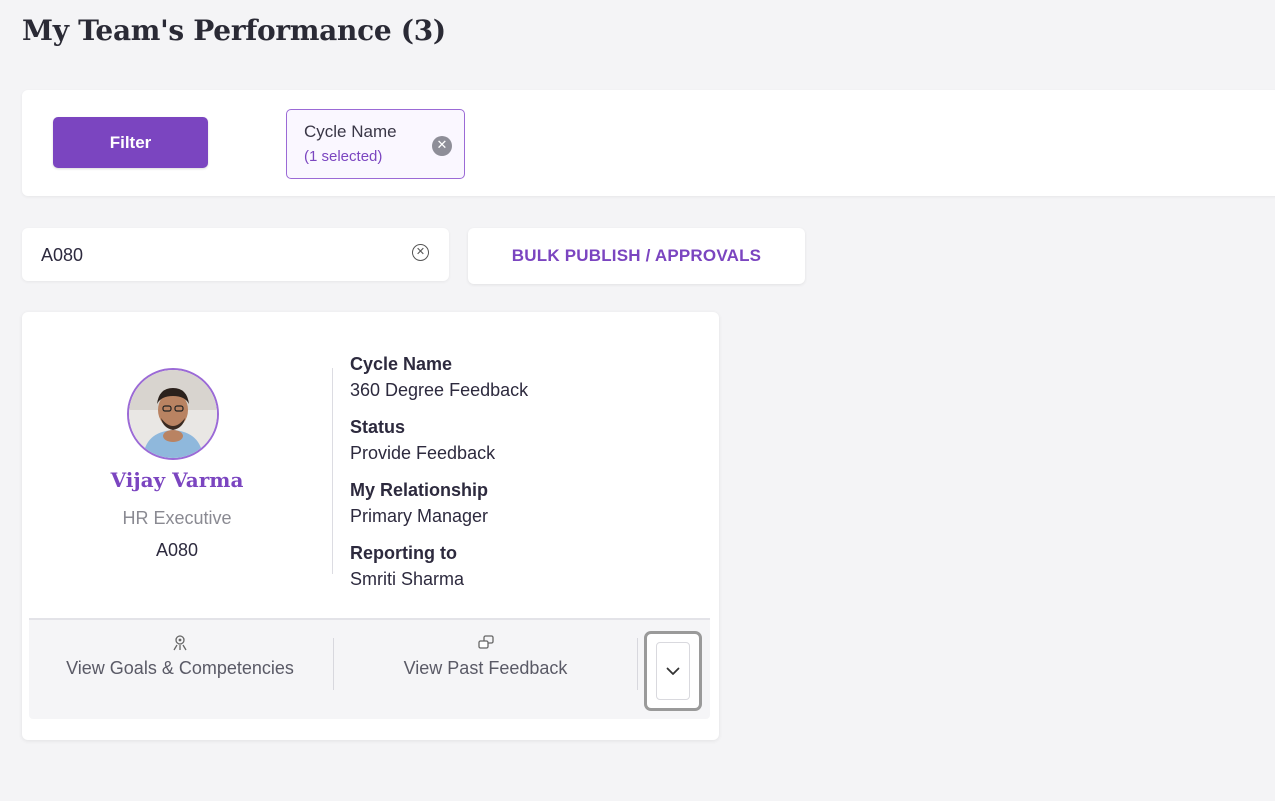 The height and width of the screenshot is (801, 1275). I want to click on view-past-feedback-button: View Past Feedback, so click(485, 664).